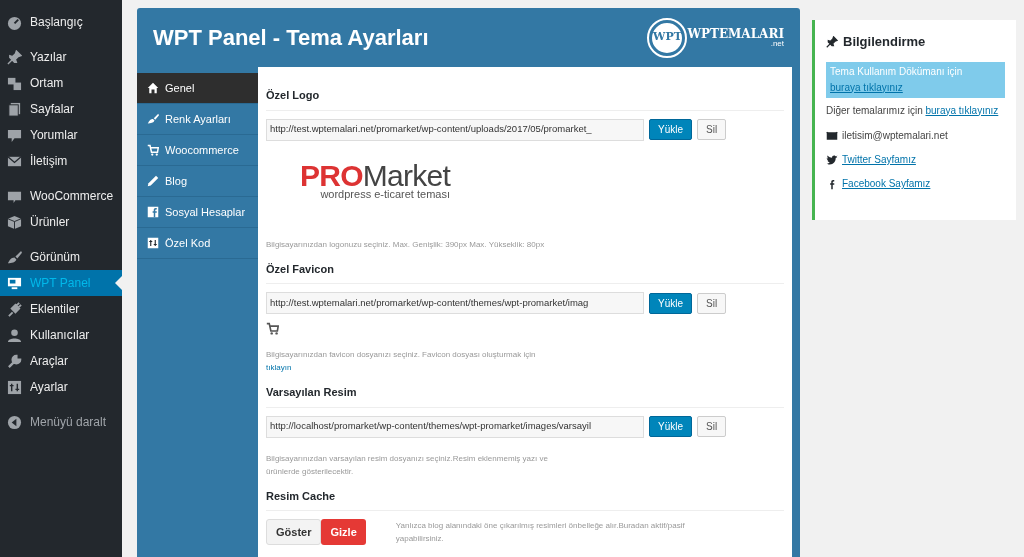 Image resolution: width=1024 pixels, height=557 pixels. I want to click on section-heading: Özel Logo, so click(525, 99).